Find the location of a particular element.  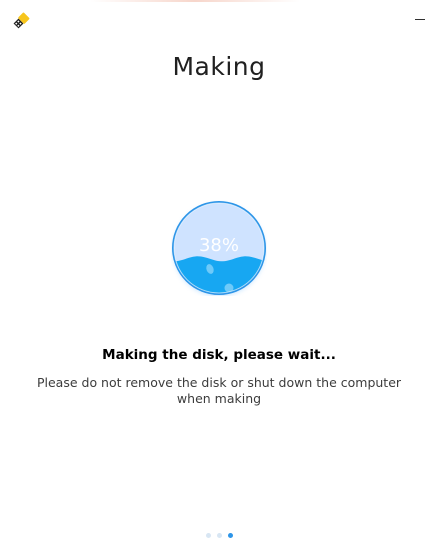

step-indicator is located at coordinates (219, 535).